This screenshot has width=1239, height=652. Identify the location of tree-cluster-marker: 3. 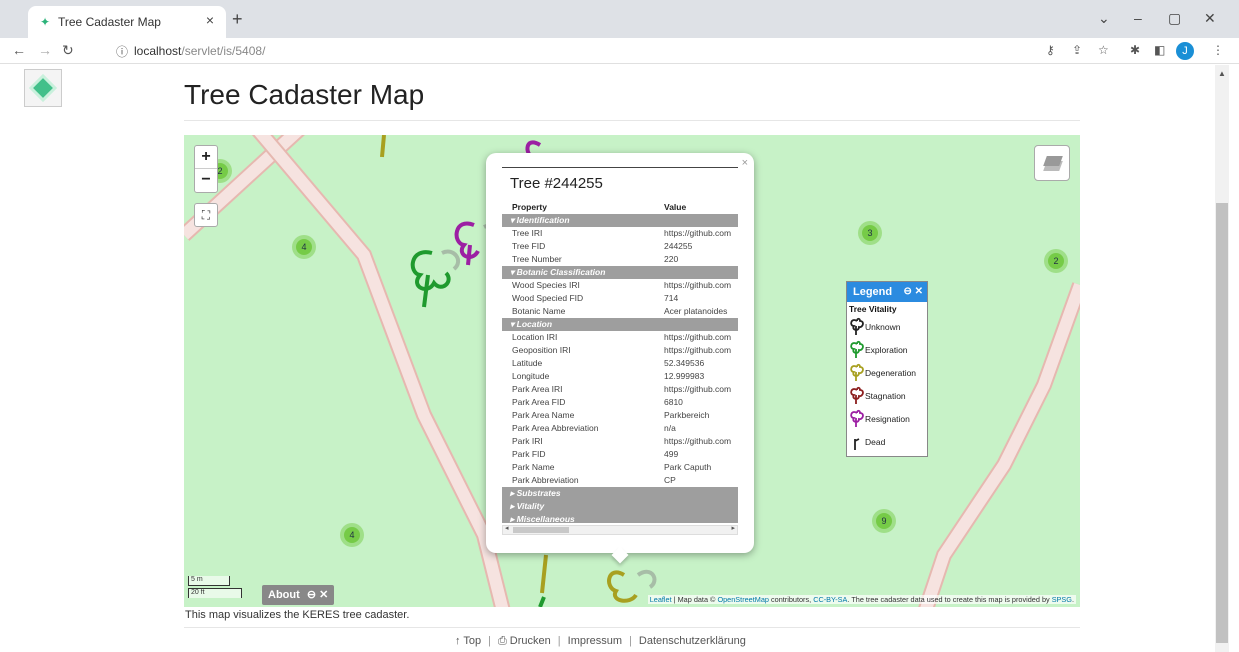
(870, 233).